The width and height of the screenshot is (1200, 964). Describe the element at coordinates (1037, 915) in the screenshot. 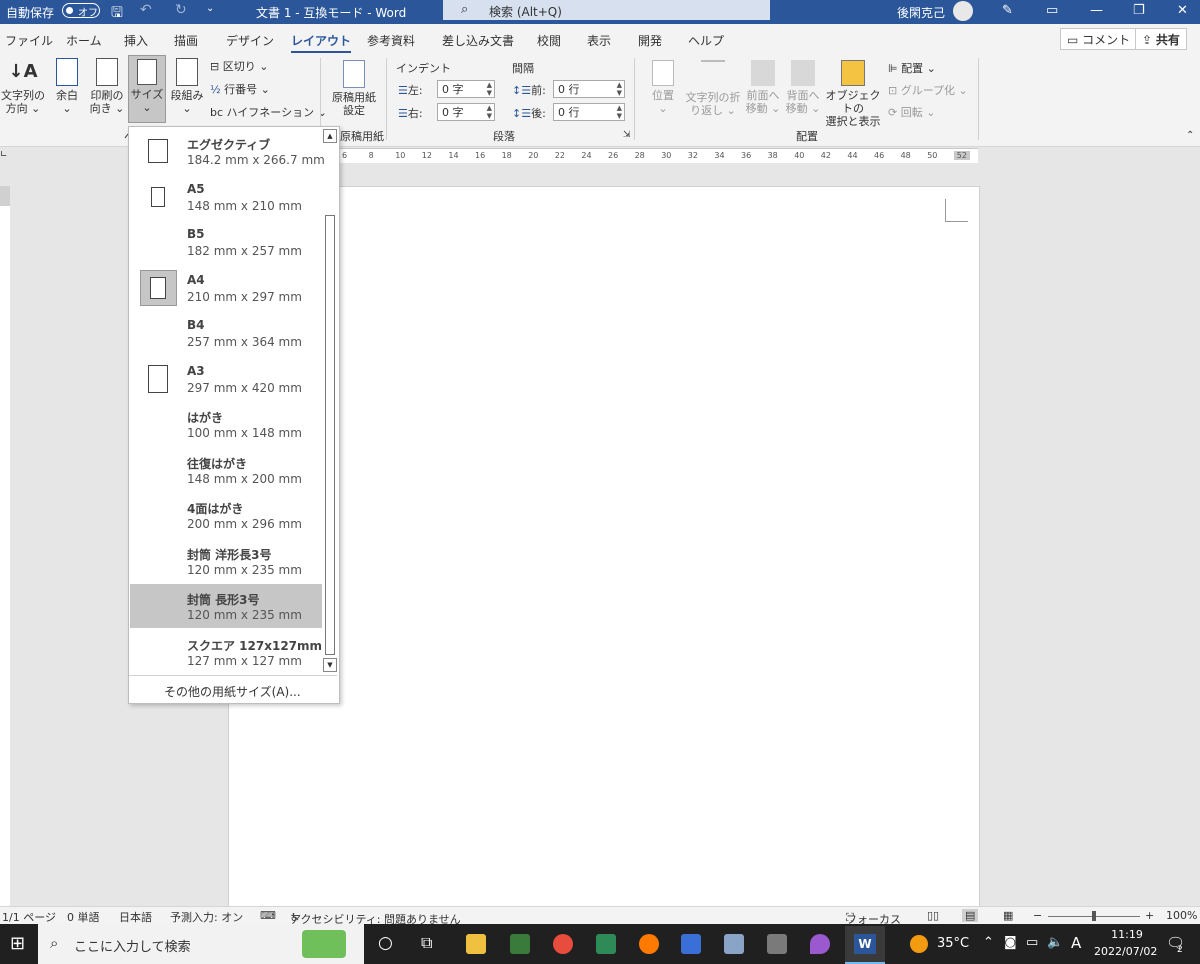

I see `zoom-out-icon: −` at that location.